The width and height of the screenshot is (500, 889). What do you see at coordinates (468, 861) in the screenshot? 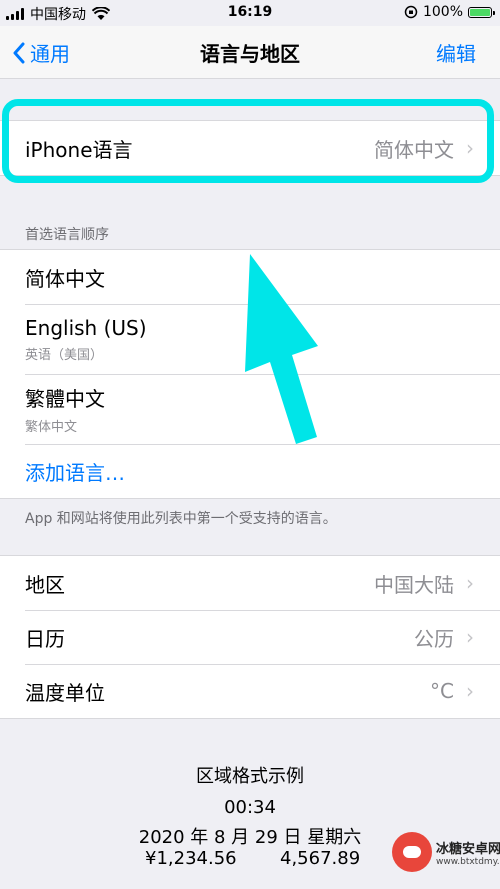
I see `watermark-url: www.btxtdmy.com` at bounding box center [468, 861].